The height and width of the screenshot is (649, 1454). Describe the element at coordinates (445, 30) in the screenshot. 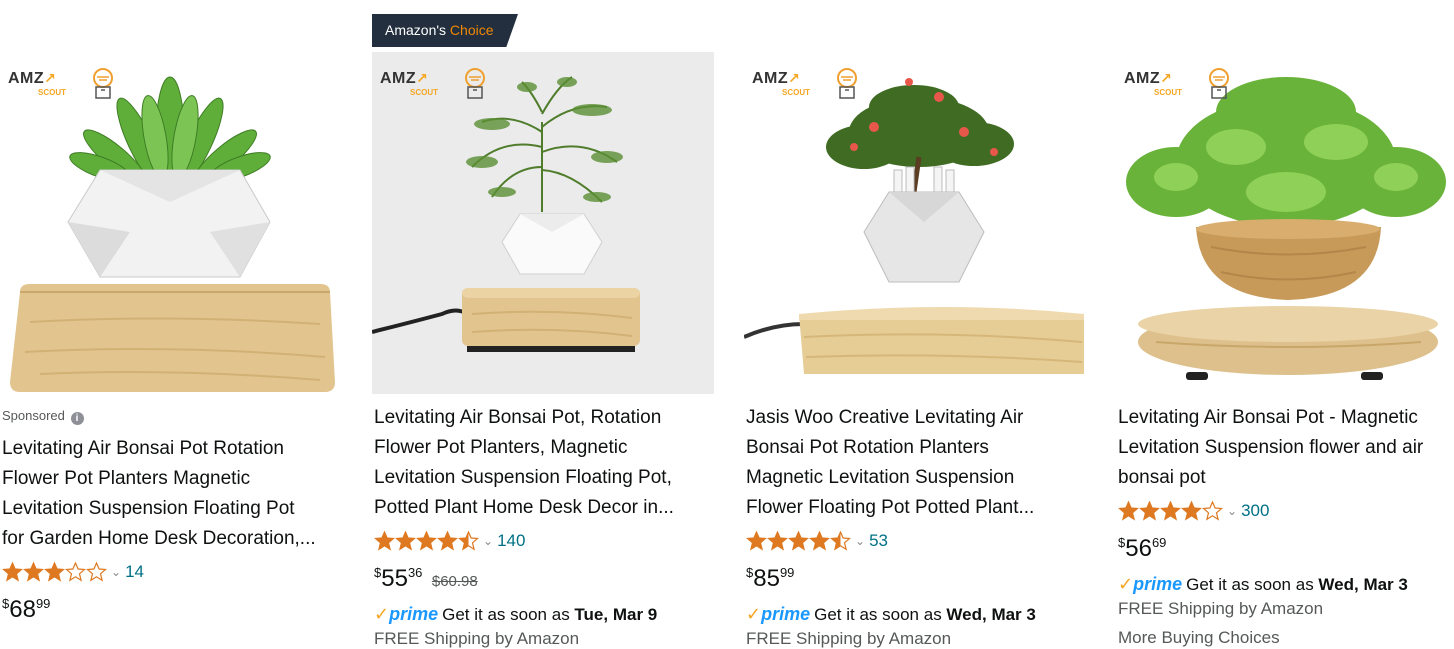

I see `amazons-choice-badge: Amazon's Choice` at that location.